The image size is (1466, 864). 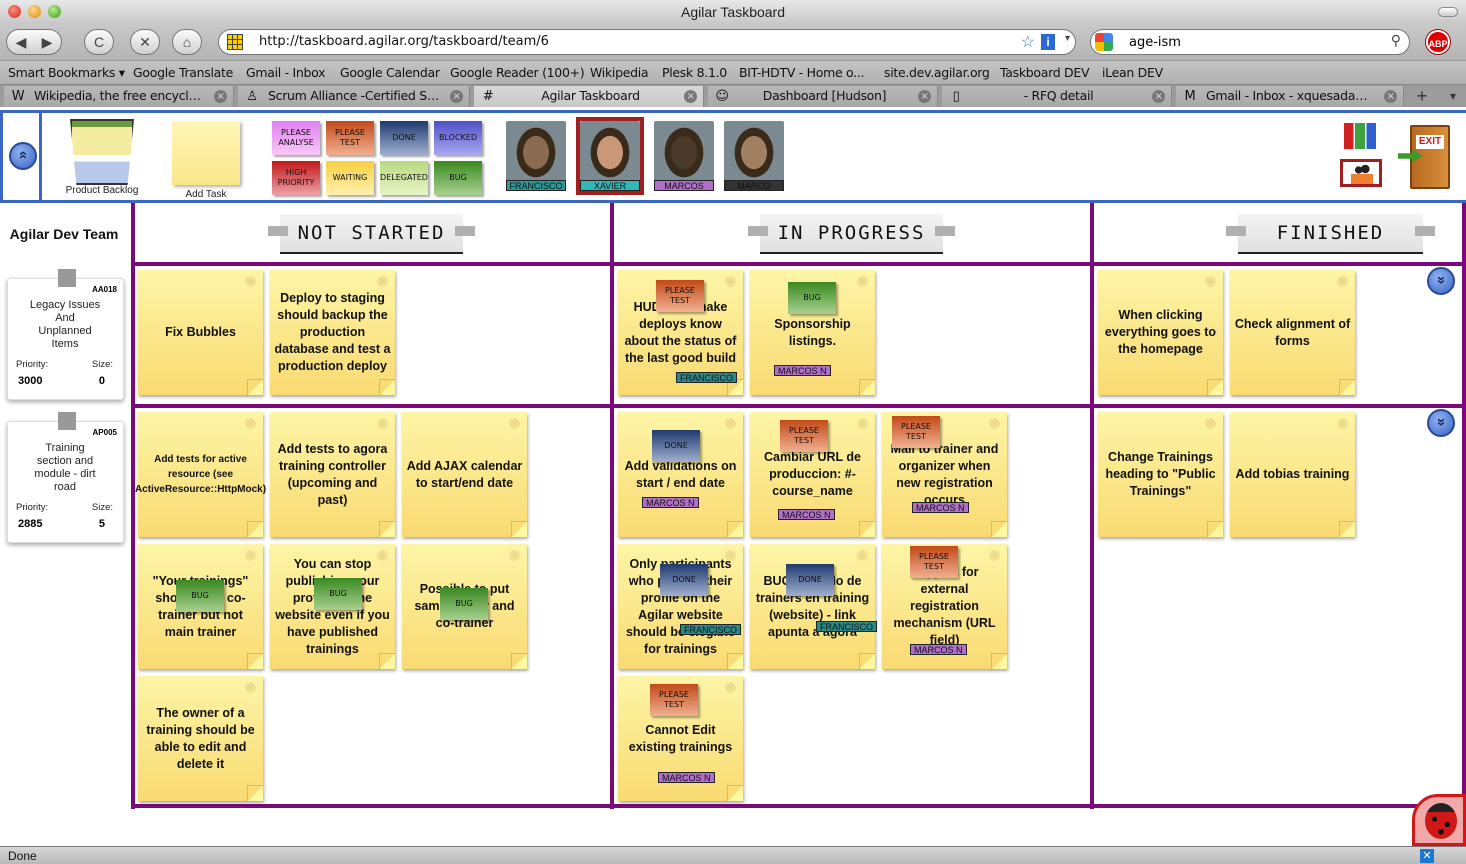 What do you see at coordinates (684, 156) in the screenshot?
I see `member-avatar-marcos: MARCOS` at bounding box center [684, 156].